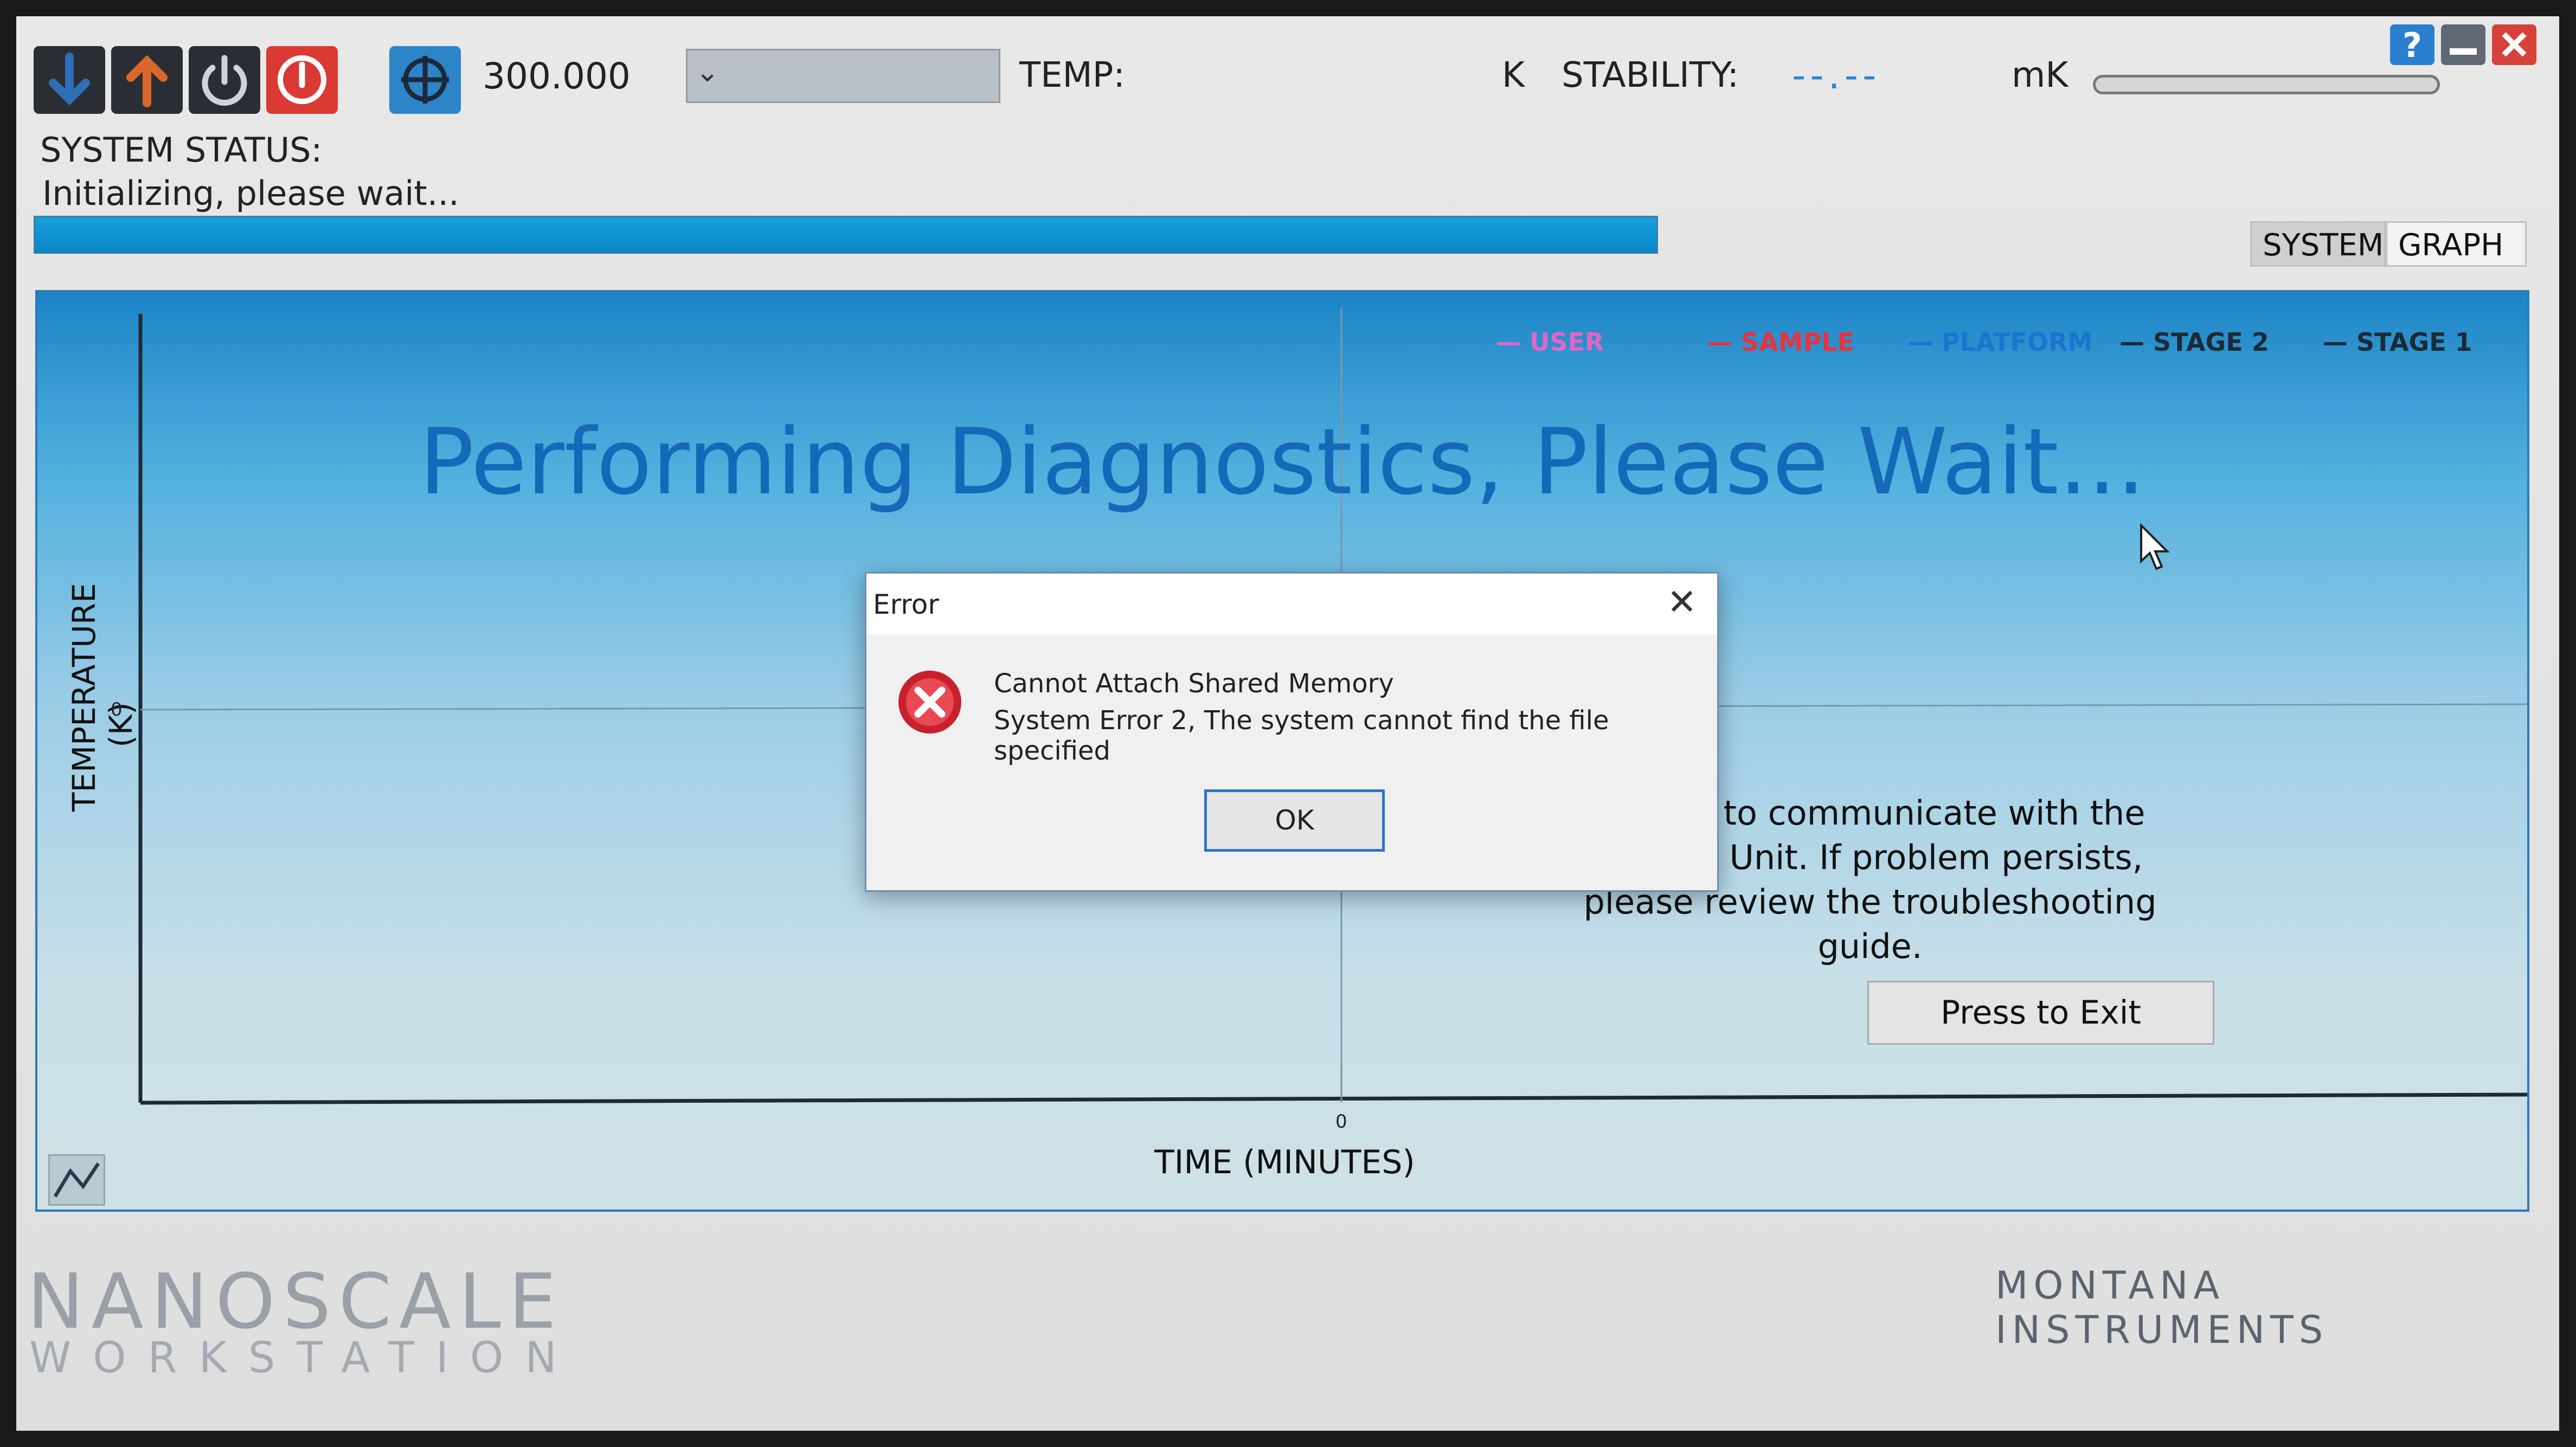  I want to click on x-tick-label: 0, so click(1341, 1122).